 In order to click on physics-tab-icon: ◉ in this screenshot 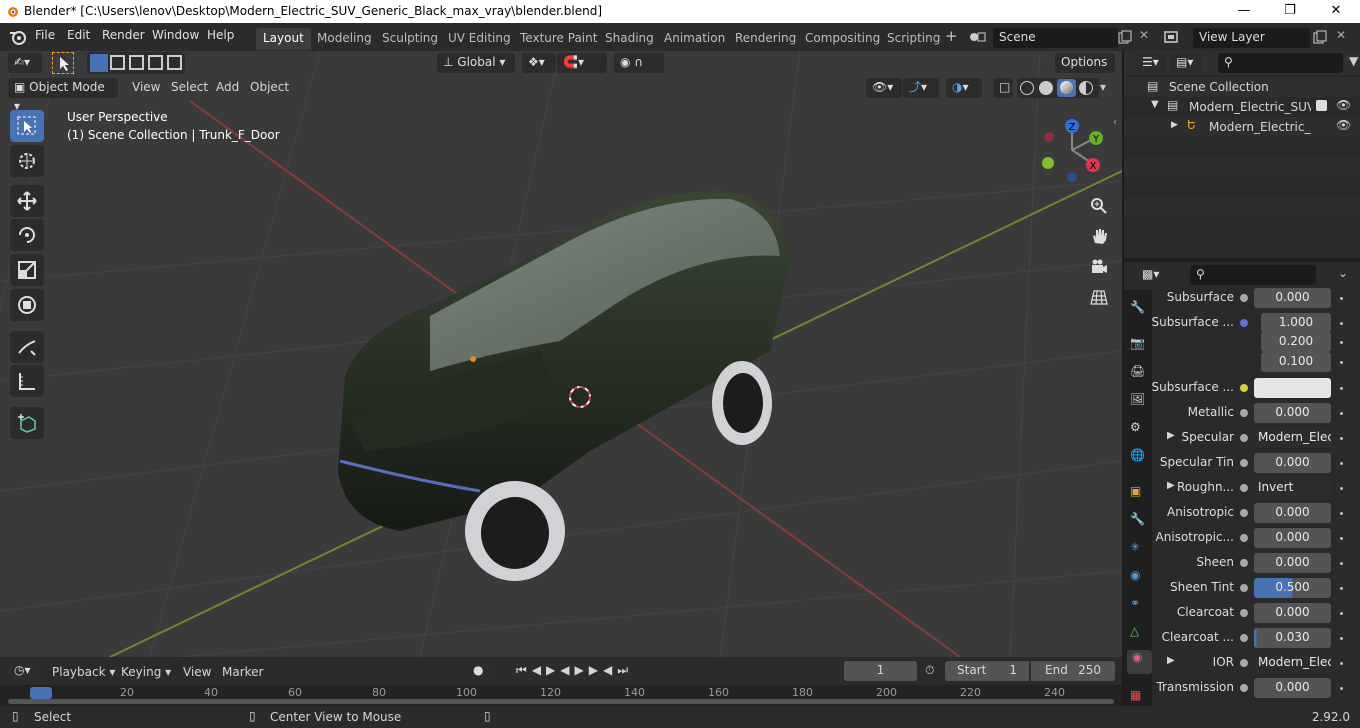, I will do `click(1140, 578)`.